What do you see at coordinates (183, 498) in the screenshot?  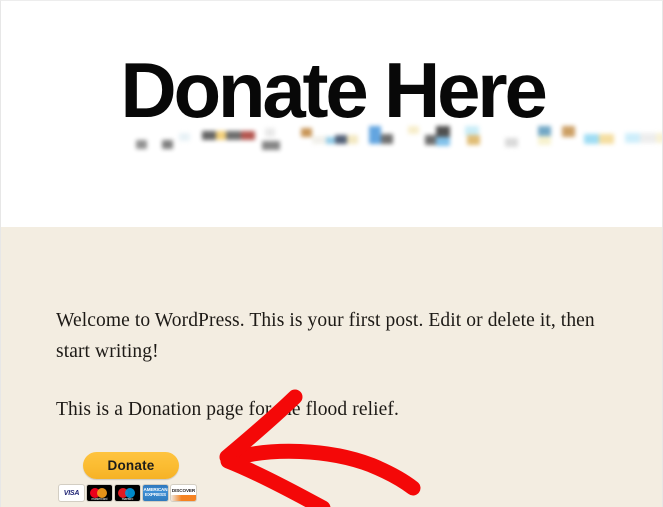 I see `discover-orange-band` at bounding box center [183, 498].